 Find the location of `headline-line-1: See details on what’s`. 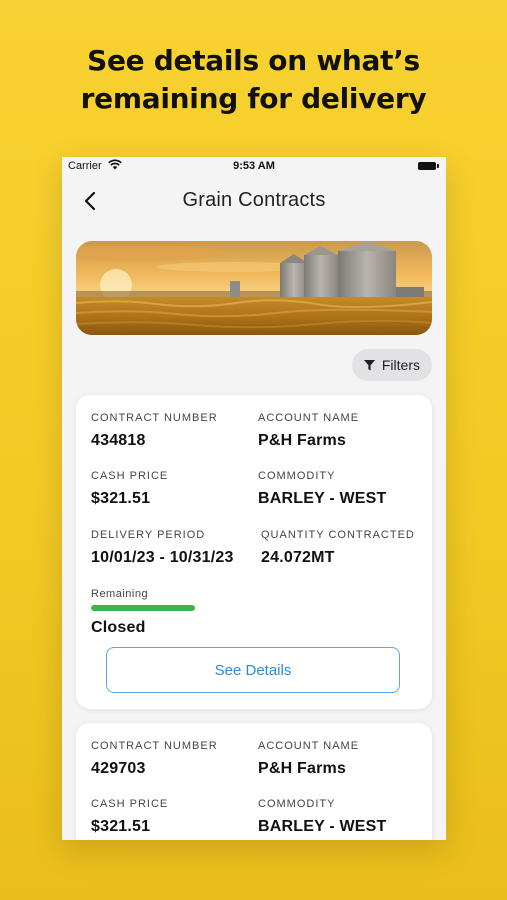

headline-line-1: See details on what’s is located at coordinates (253, 60).